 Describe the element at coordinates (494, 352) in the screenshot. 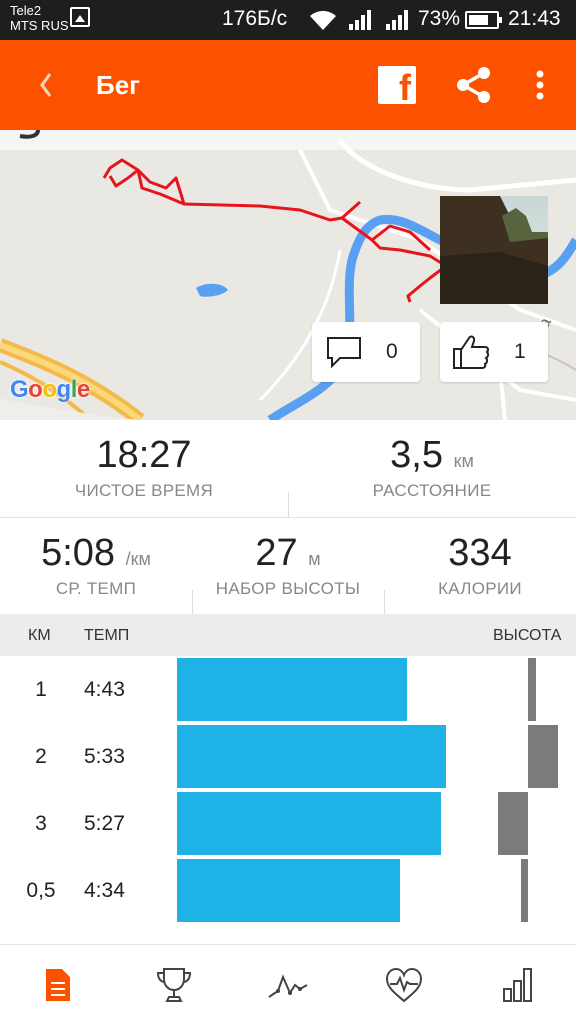

I see `likes-button: 1` at that location.